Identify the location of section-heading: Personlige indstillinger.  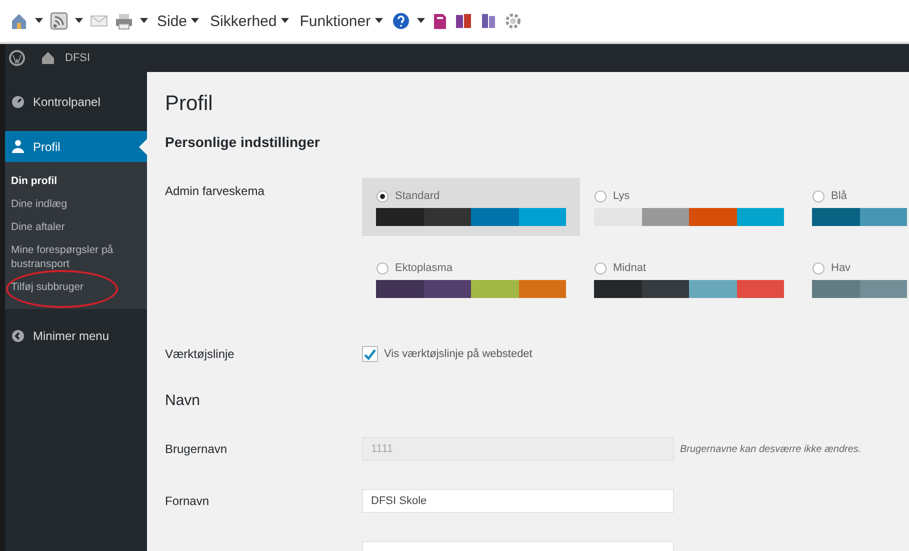
(243, 142).